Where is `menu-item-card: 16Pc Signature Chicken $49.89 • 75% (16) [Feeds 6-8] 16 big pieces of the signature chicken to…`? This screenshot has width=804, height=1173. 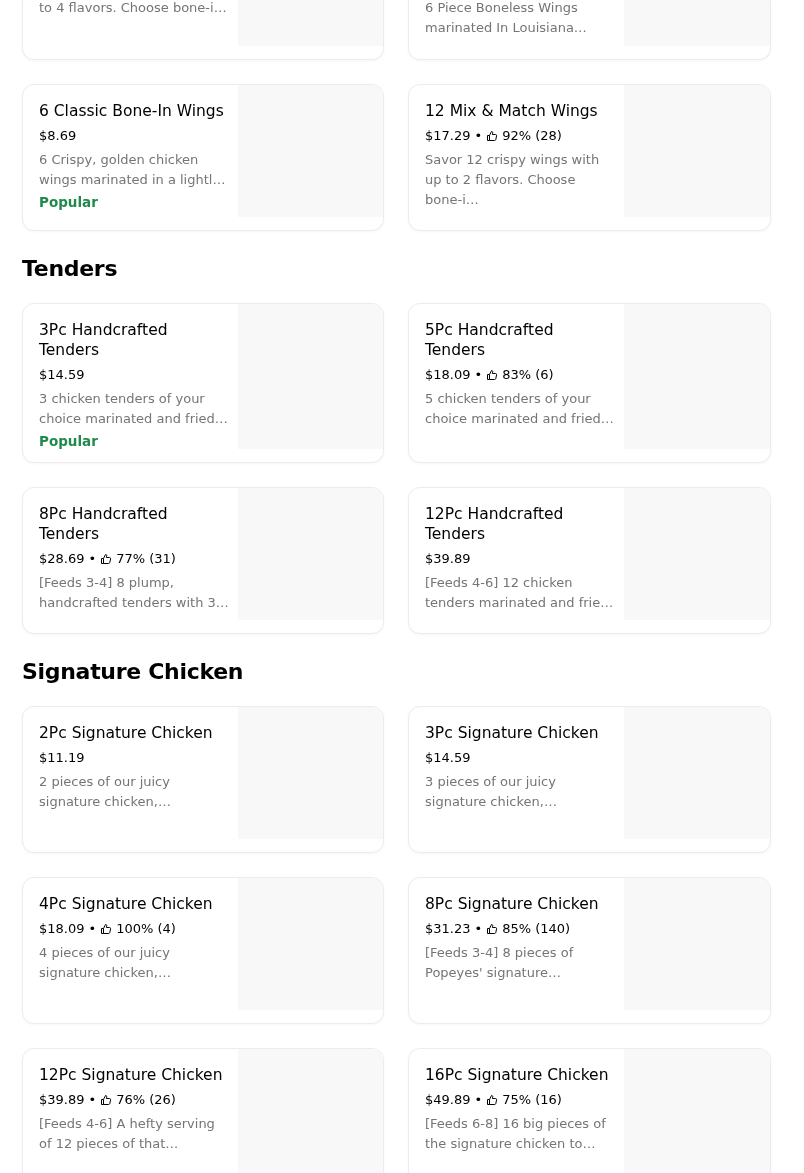
menu-item-card: 16Pc Signature Chicken $49.89 • 75% (16) [Feeds 6-8] 16 big pieces of the signature chicken to… is located at coordinates (589, 1110).